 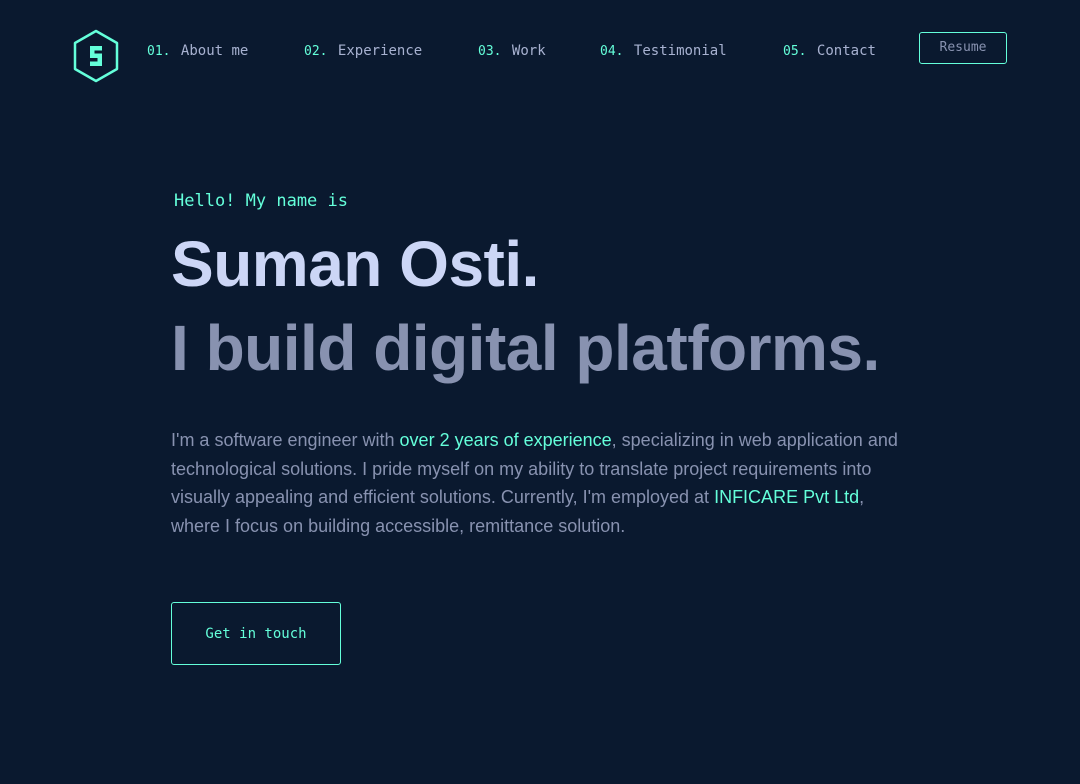 I want to click on bio-text: I'm a software engineer with, so click(x=285, y=440).